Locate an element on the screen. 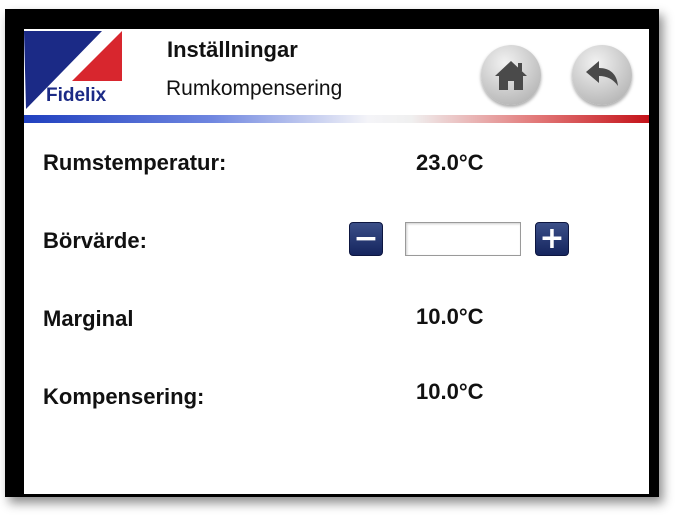 The width and height of the screenshot is (679, 521). logo-text: Fidelix is located at coordinates (76, 95).